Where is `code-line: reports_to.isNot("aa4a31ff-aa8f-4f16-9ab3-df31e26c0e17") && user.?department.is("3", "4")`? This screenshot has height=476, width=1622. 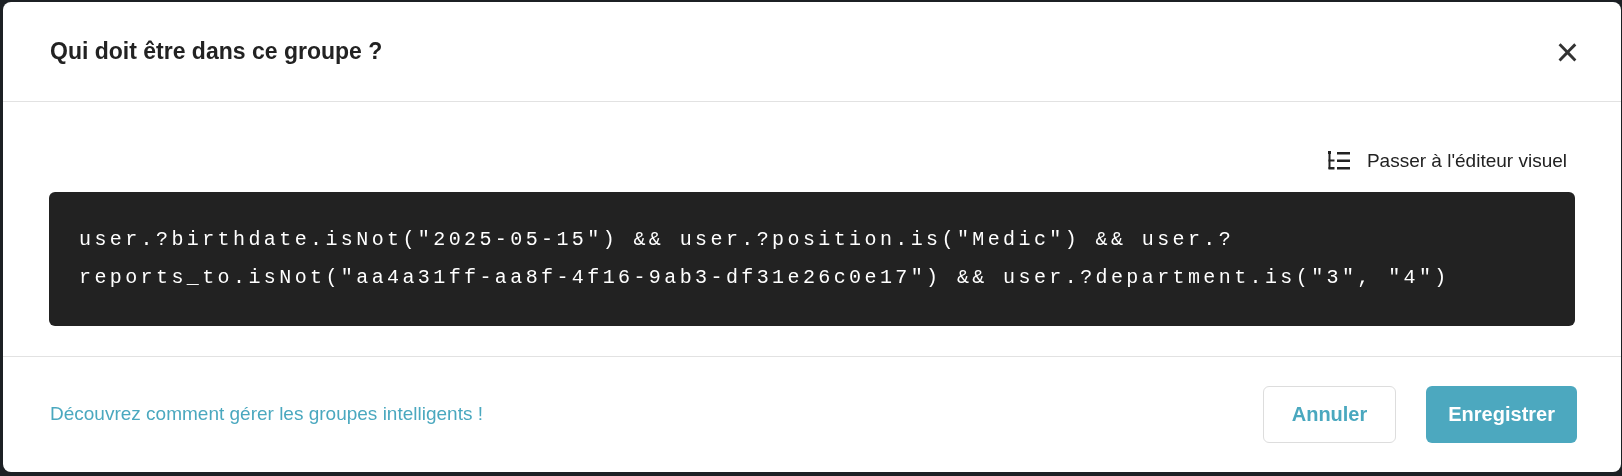
code-line: reports_to.isNot("aa4a31ff-aa8f-4f16-9ab3-df31e26c0e17") && user.?department.is("3", "4") is located at coordinates (765, 277).